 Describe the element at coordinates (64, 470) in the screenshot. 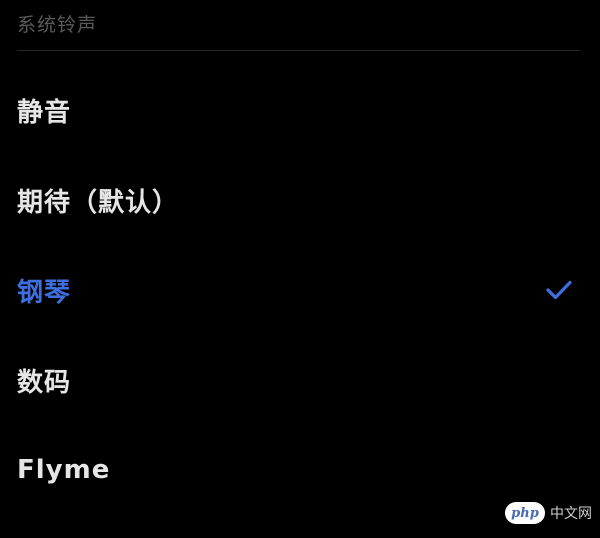

I see `ringtone-label: Flyme` at that location.